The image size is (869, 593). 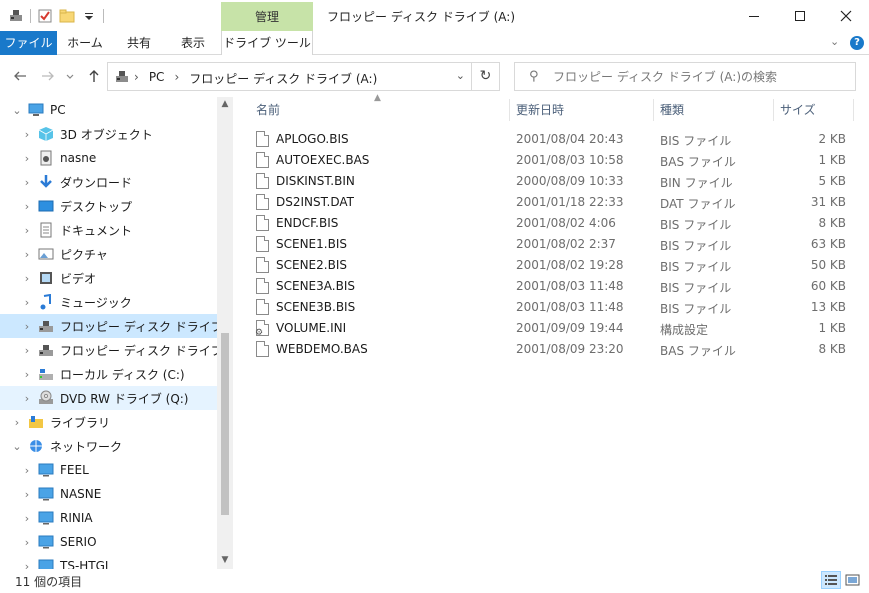 I want to click on help-icon: ?, so click(x=857, y=43).